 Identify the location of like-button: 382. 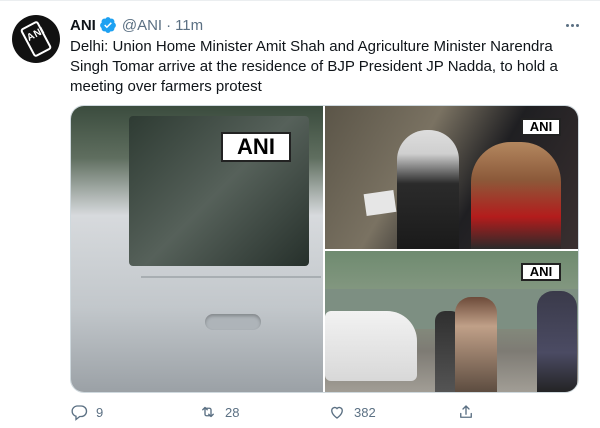
(392, 412).